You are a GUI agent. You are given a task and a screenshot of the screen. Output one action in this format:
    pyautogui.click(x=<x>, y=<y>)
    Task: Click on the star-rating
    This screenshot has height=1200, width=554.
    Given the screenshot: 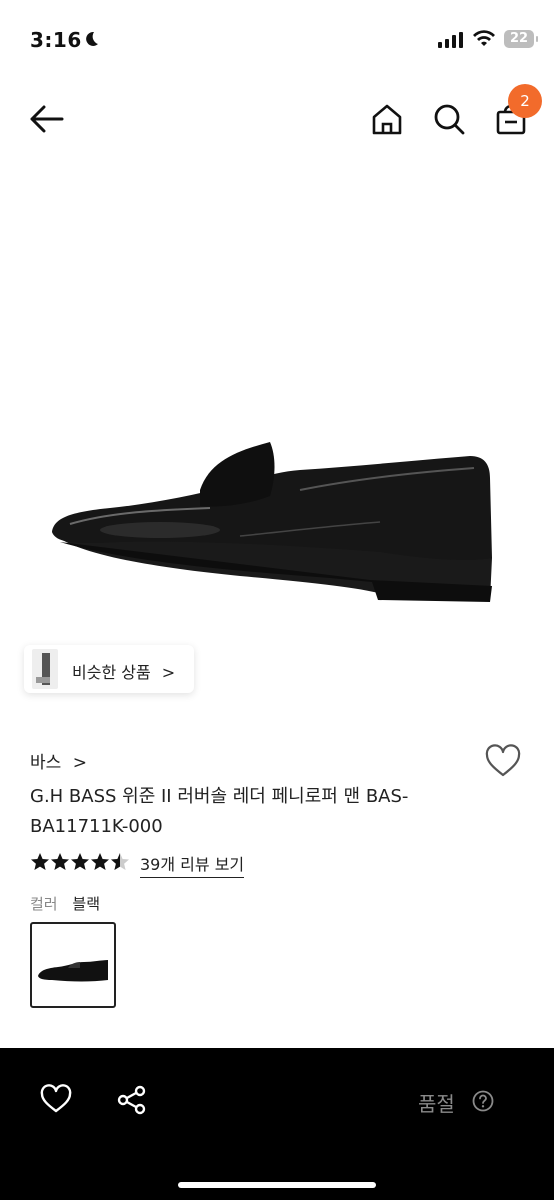 What is the action you would take?
    pyautogui.click(x=81, y=864)
    